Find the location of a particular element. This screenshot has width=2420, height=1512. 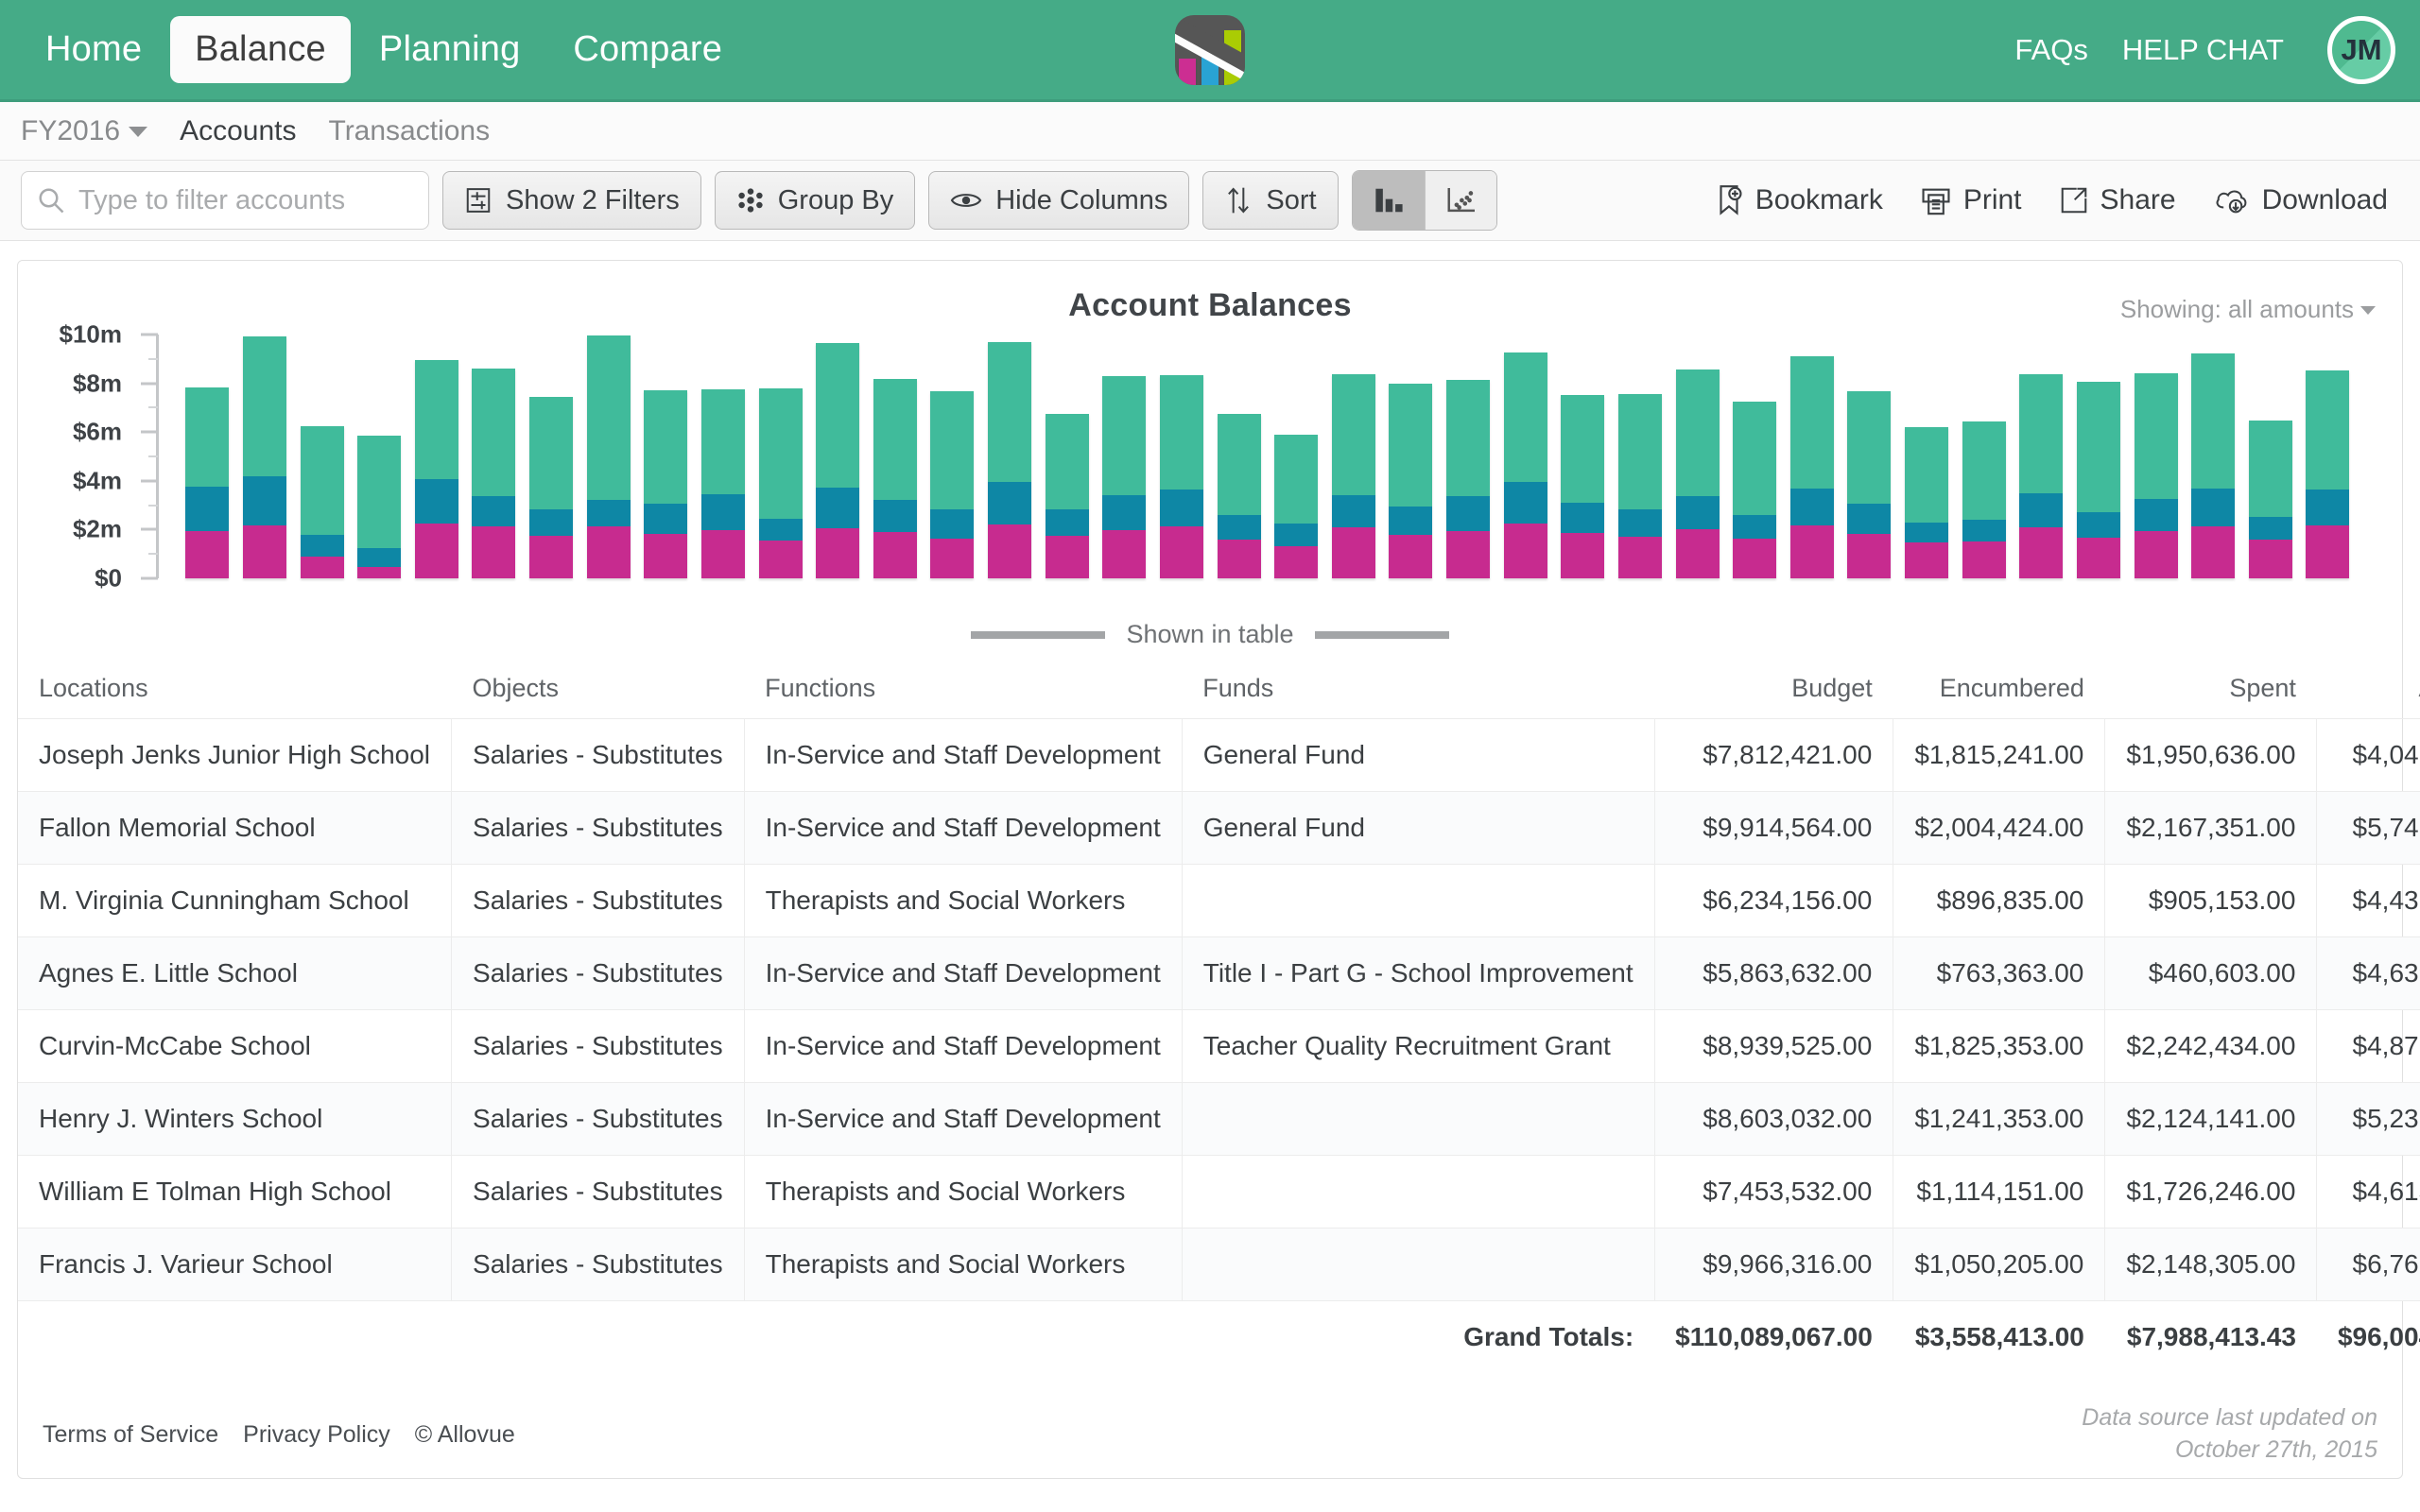

share-button: Share is located at coordinates (2118, 200).